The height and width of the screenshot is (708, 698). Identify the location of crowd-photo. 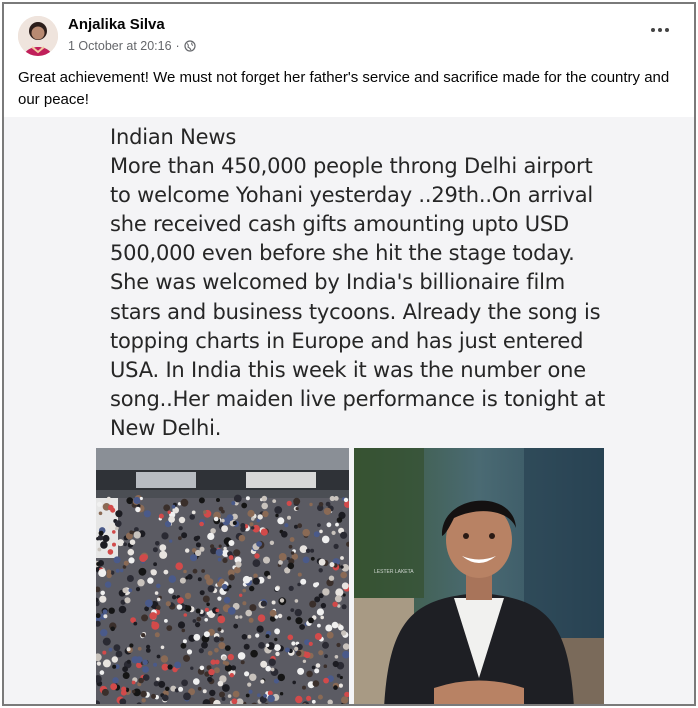
(222, 576).